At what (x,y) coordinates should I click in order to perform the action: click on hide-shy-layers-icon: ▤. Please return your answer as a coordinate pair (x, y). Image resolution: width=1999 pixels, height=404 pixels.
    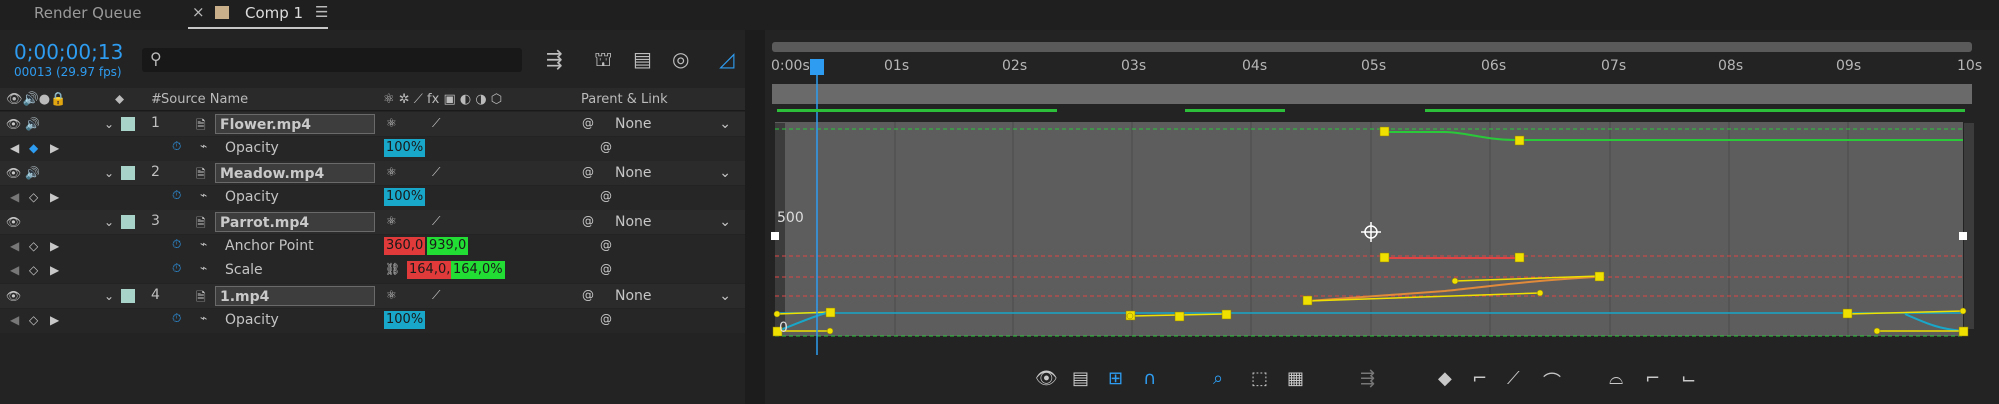
    Looking at the image, I should click on (642, 59).